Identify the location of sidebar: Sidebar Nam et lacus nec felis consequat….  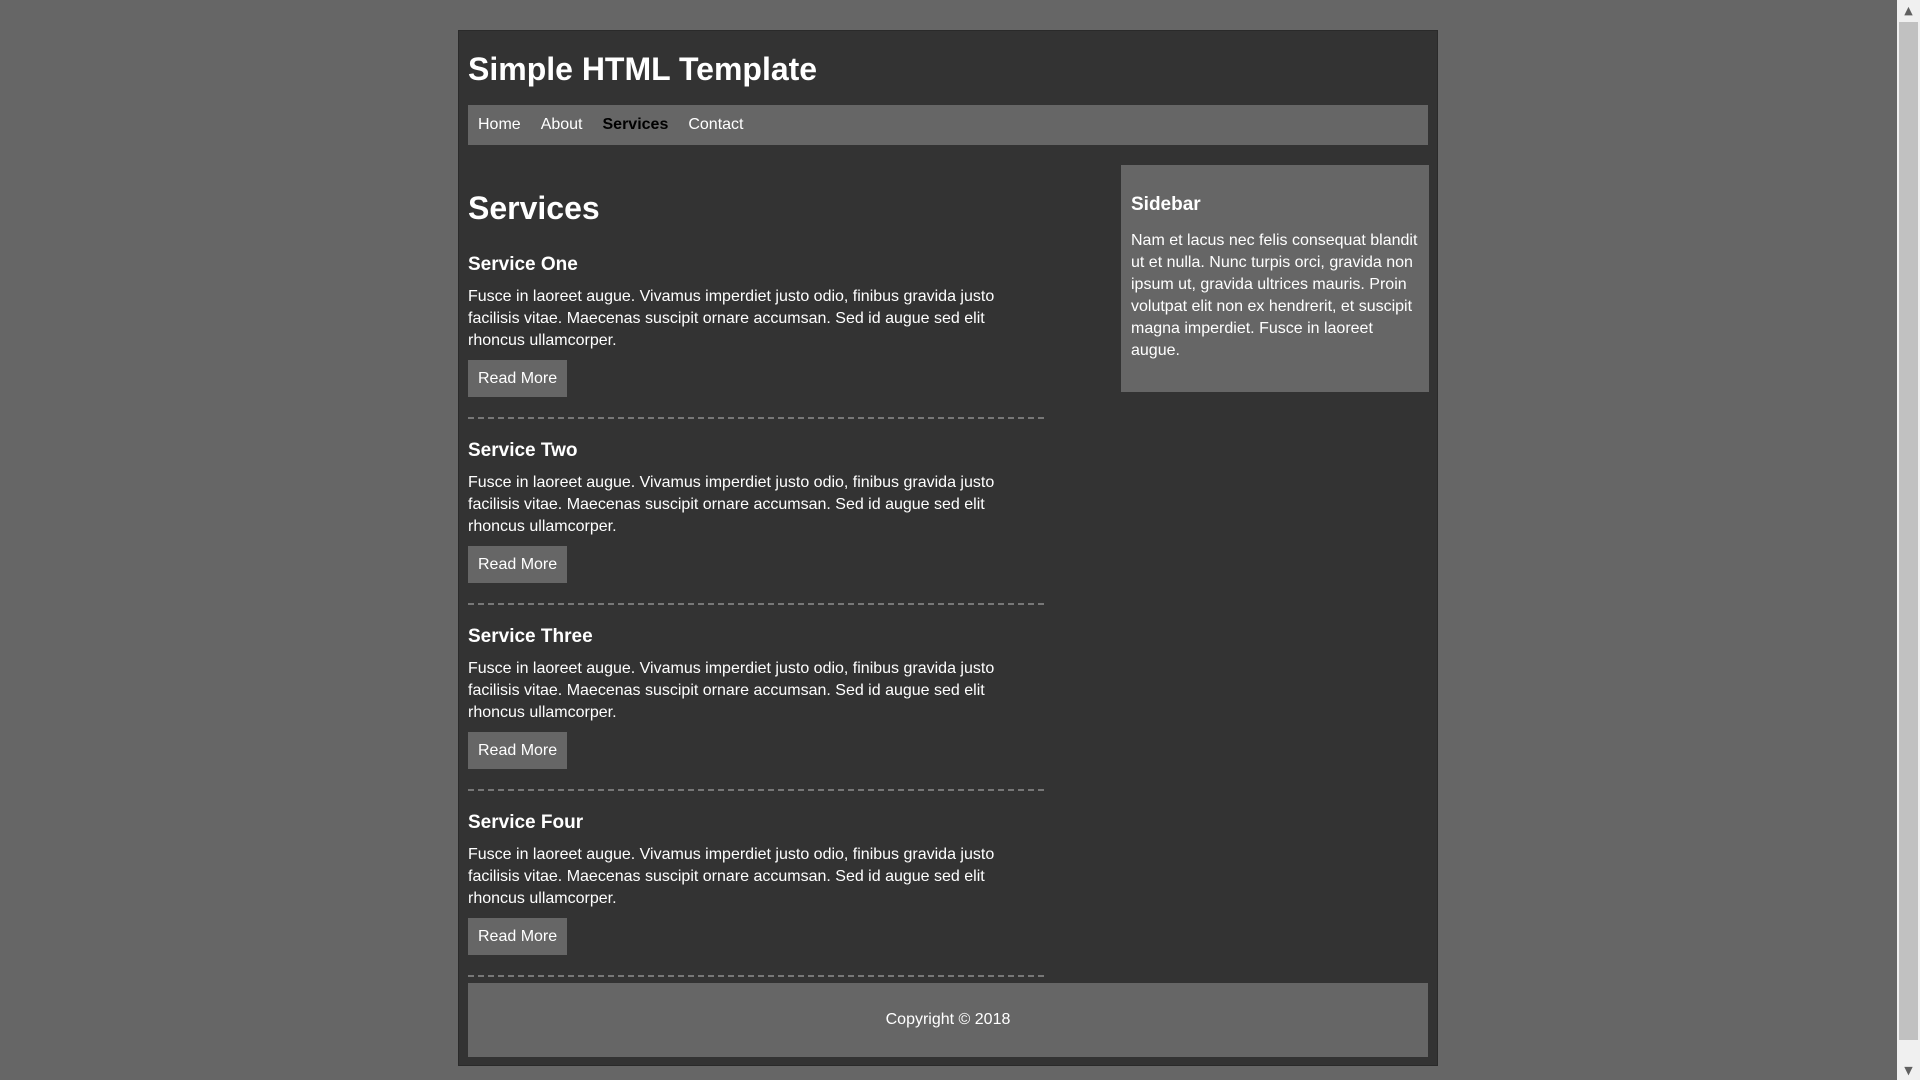
(1275, 278).